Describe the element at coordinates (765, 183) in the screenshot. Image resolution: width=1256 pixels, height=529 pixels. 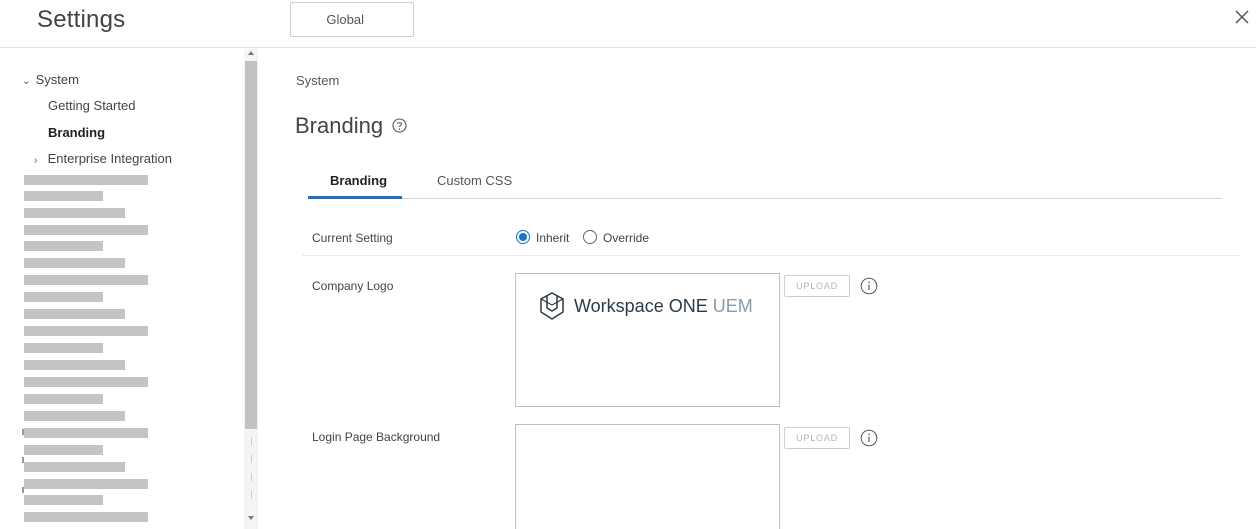
I see `tab-bar: Branding Custom CSS` at that location.